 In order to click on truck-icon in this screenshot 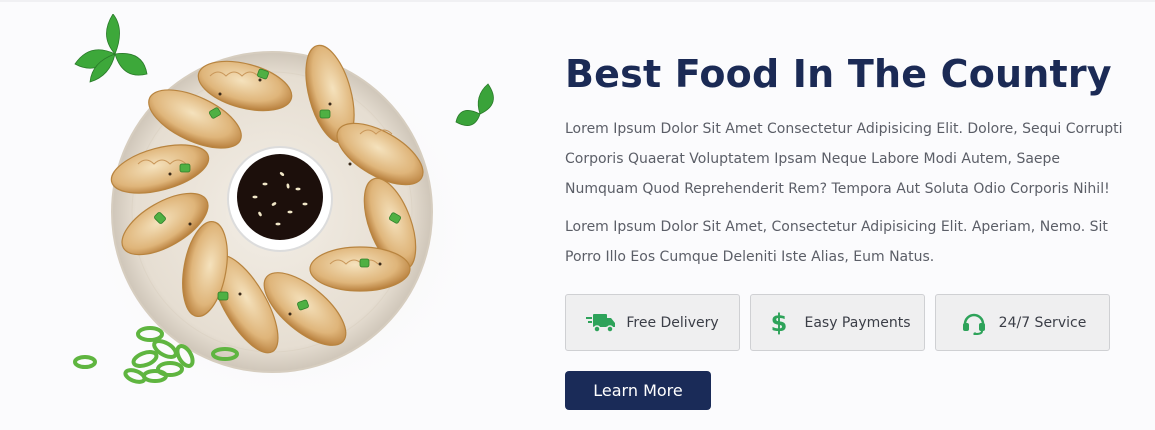, I will do `click(601, 323)`.